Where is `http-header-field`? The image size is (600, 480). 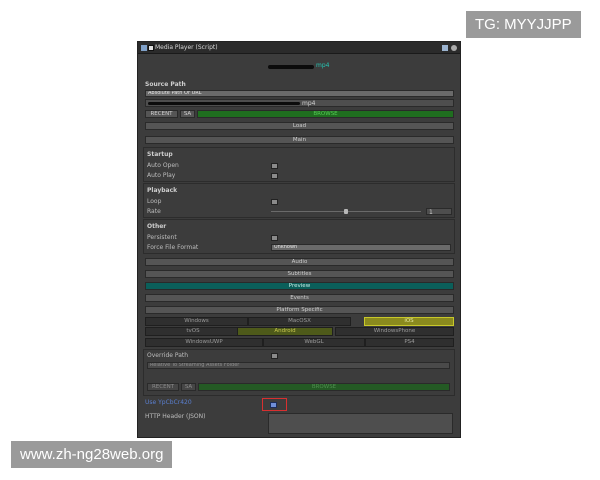
http-header-field is located at coordinates (360, 423).